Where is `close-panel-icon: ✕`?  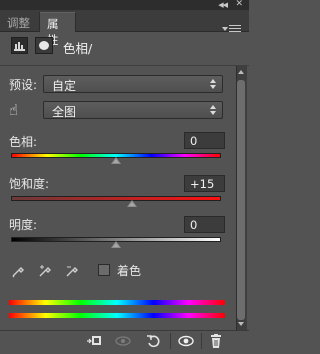 close-panel-icon: ✕ is located at coordinates (239, 4).